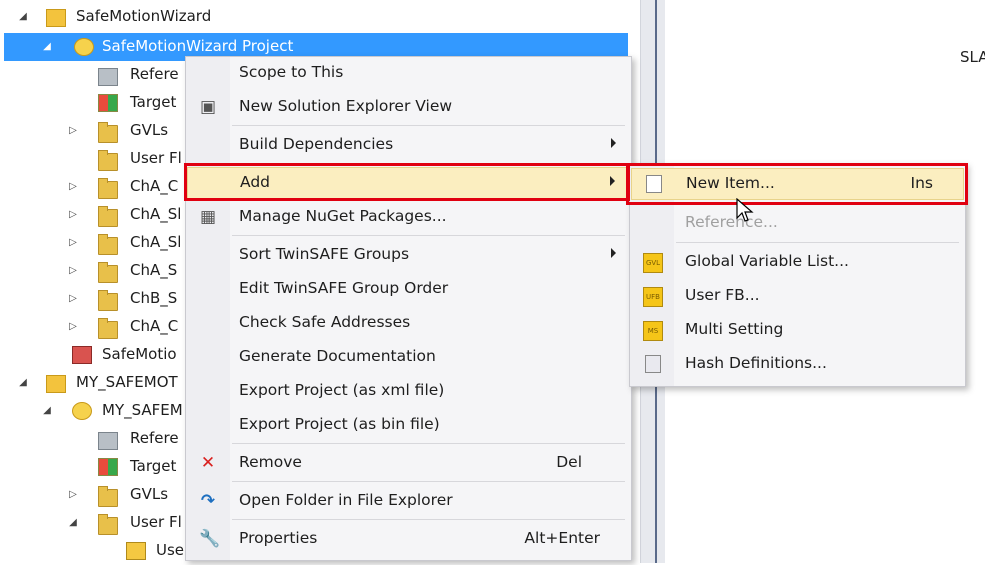 This screenshot has width=985, height=565. What do you see at coordinates (797, 330) in the screenshot?
I see `menu-item-multi-setting: MS Multi Setting` at bounding box center [797, 330].